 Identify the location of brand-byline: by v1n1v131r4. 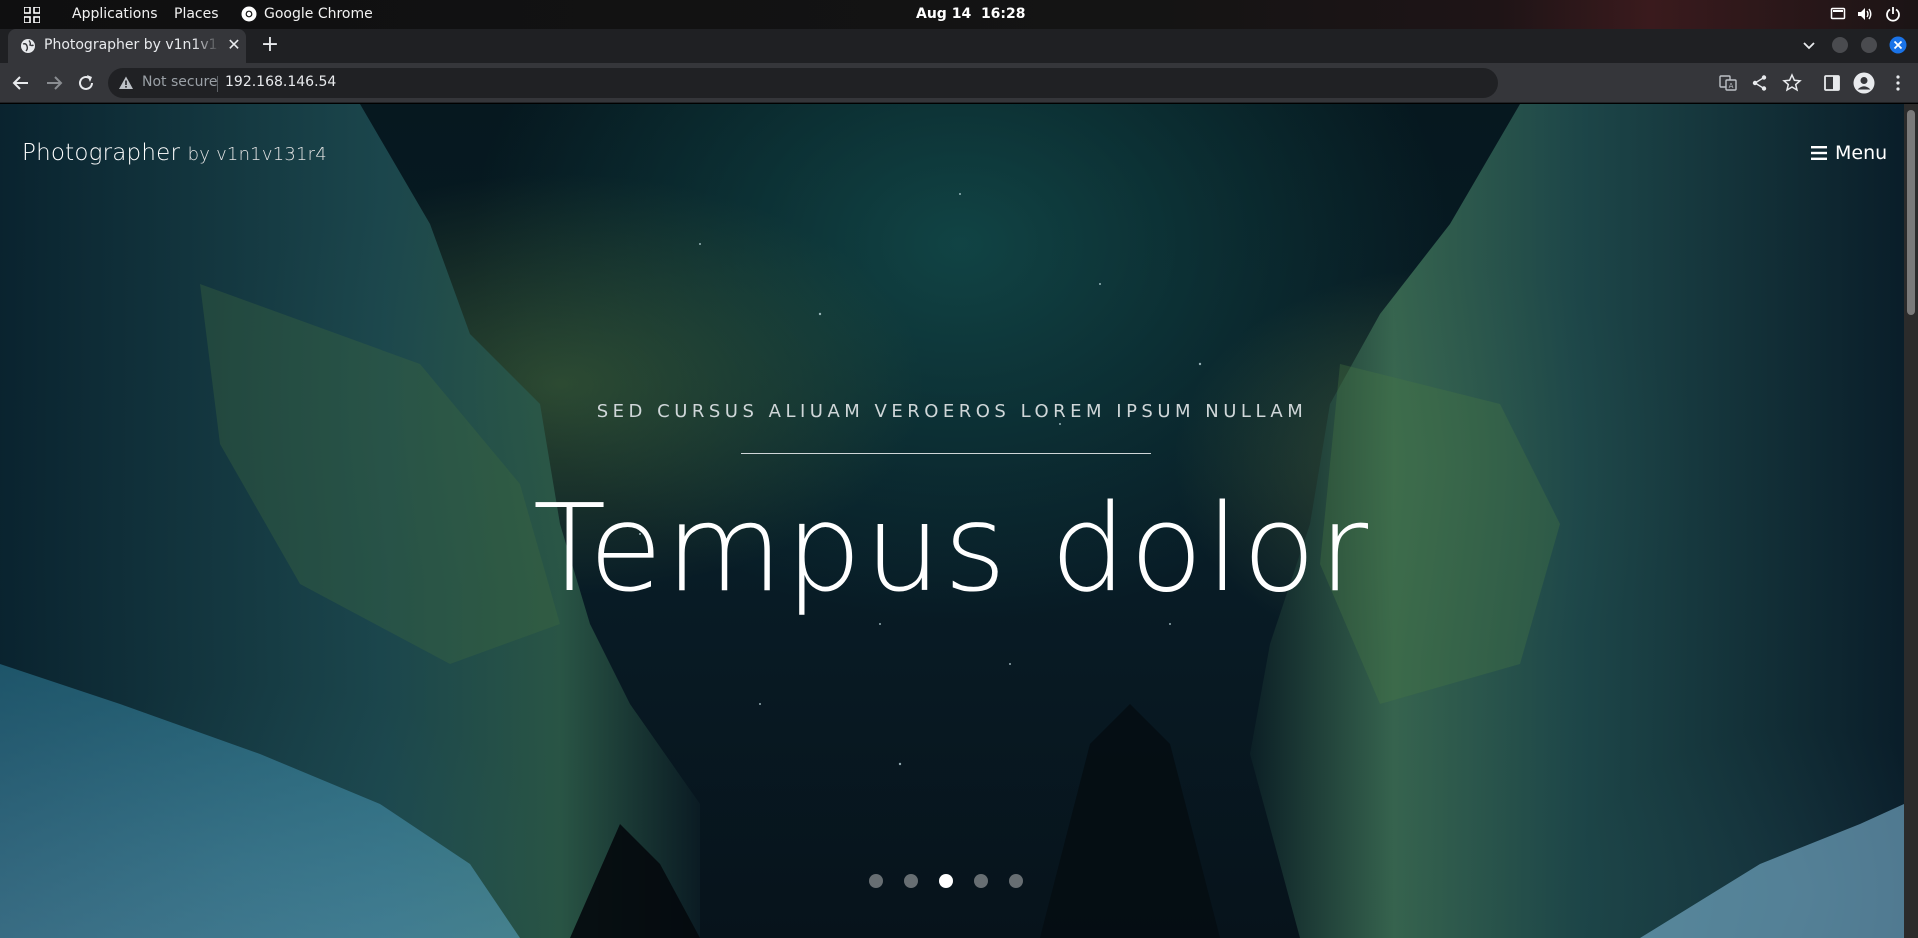
(257, 154).